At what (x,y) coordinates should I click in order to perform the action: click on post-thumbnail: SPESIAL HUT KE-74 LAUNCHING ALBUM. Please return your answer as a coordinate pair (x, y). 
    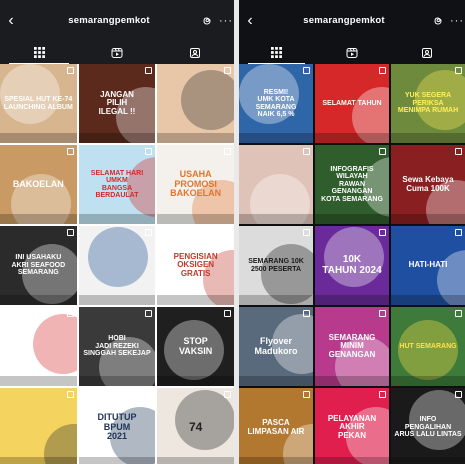
    Looking at the image, I should click on (38, 103).